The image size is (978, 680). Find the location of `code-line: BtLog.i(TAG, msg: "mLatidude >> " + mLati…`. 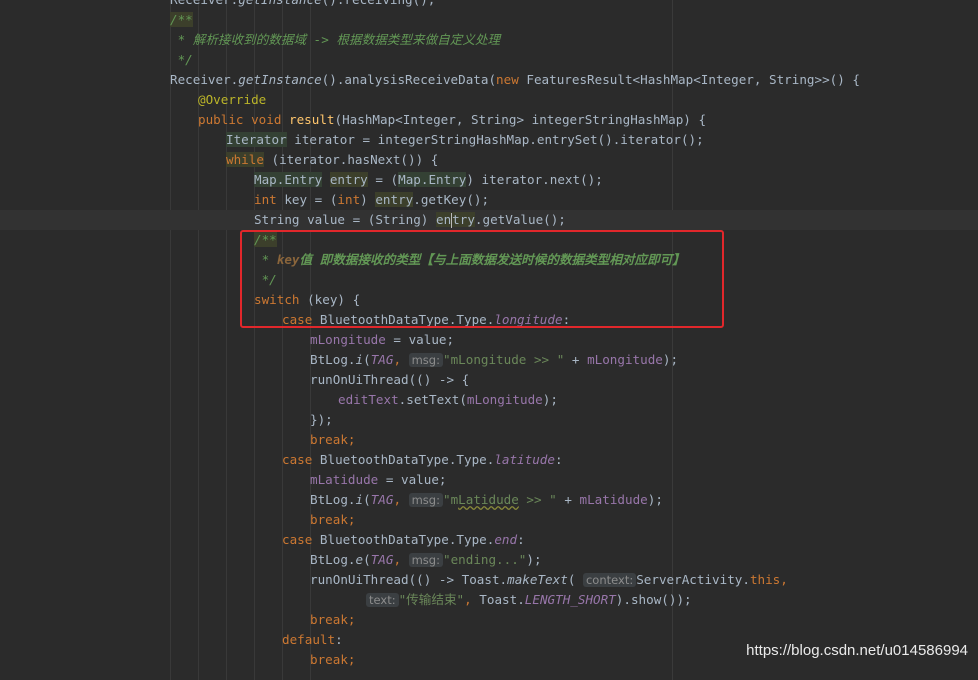

code-line: BtLog.i(TAG, msg: "mLatidude >> " + mLati… is located at coordinates (489, 500).